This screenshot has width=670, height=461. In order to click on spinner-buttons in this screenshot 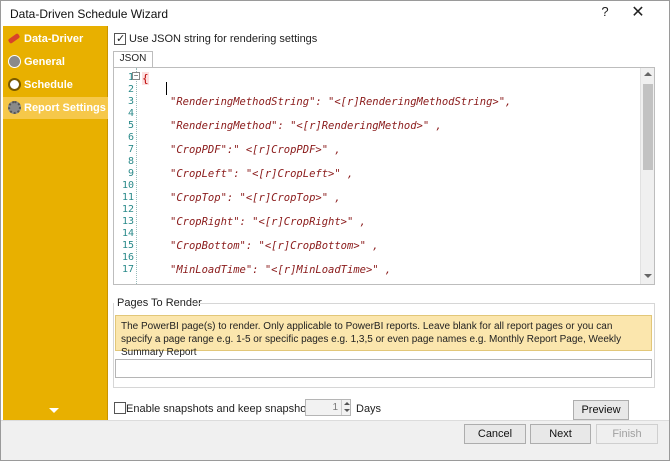, I will do `click(346, 407)`.